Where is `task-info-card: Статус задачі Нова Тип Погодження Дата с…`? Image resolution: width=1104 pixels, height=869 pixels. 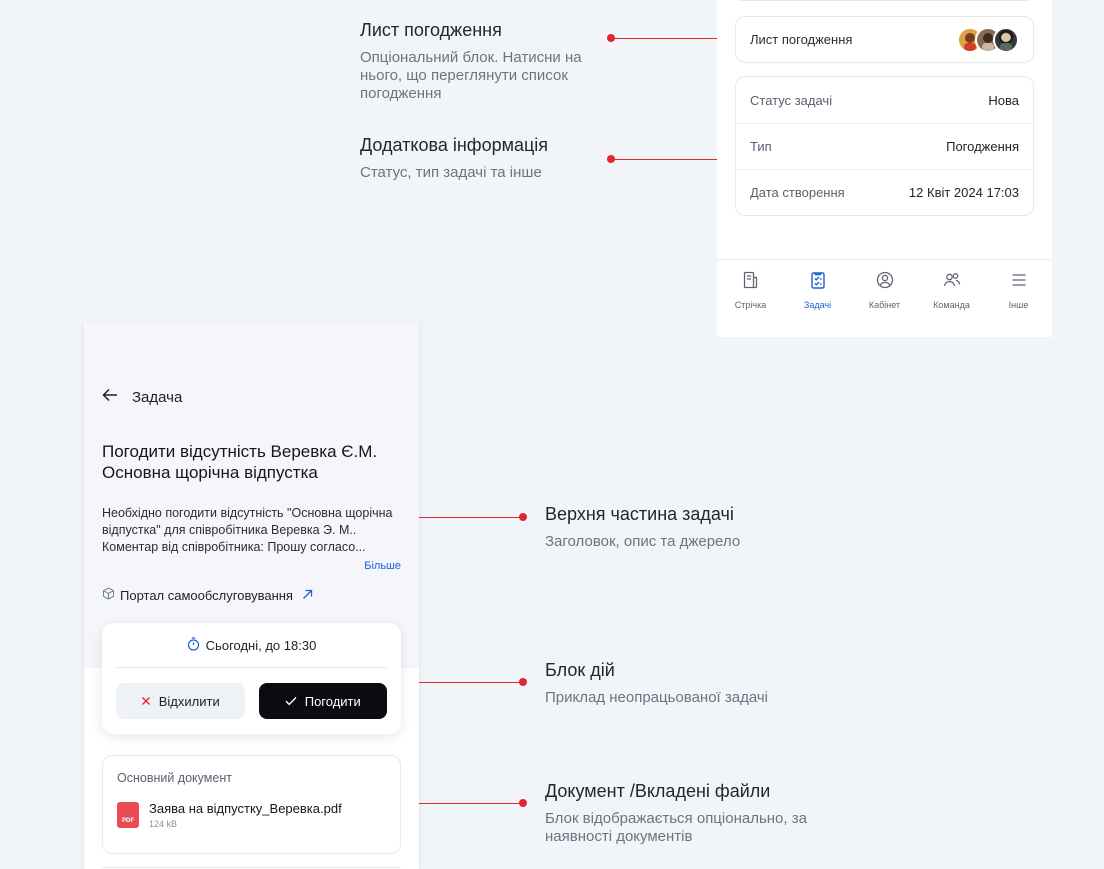 task-info-card: Статус задачі Нова Тип Погодження Дата с… is located at coordinates (884, 146).